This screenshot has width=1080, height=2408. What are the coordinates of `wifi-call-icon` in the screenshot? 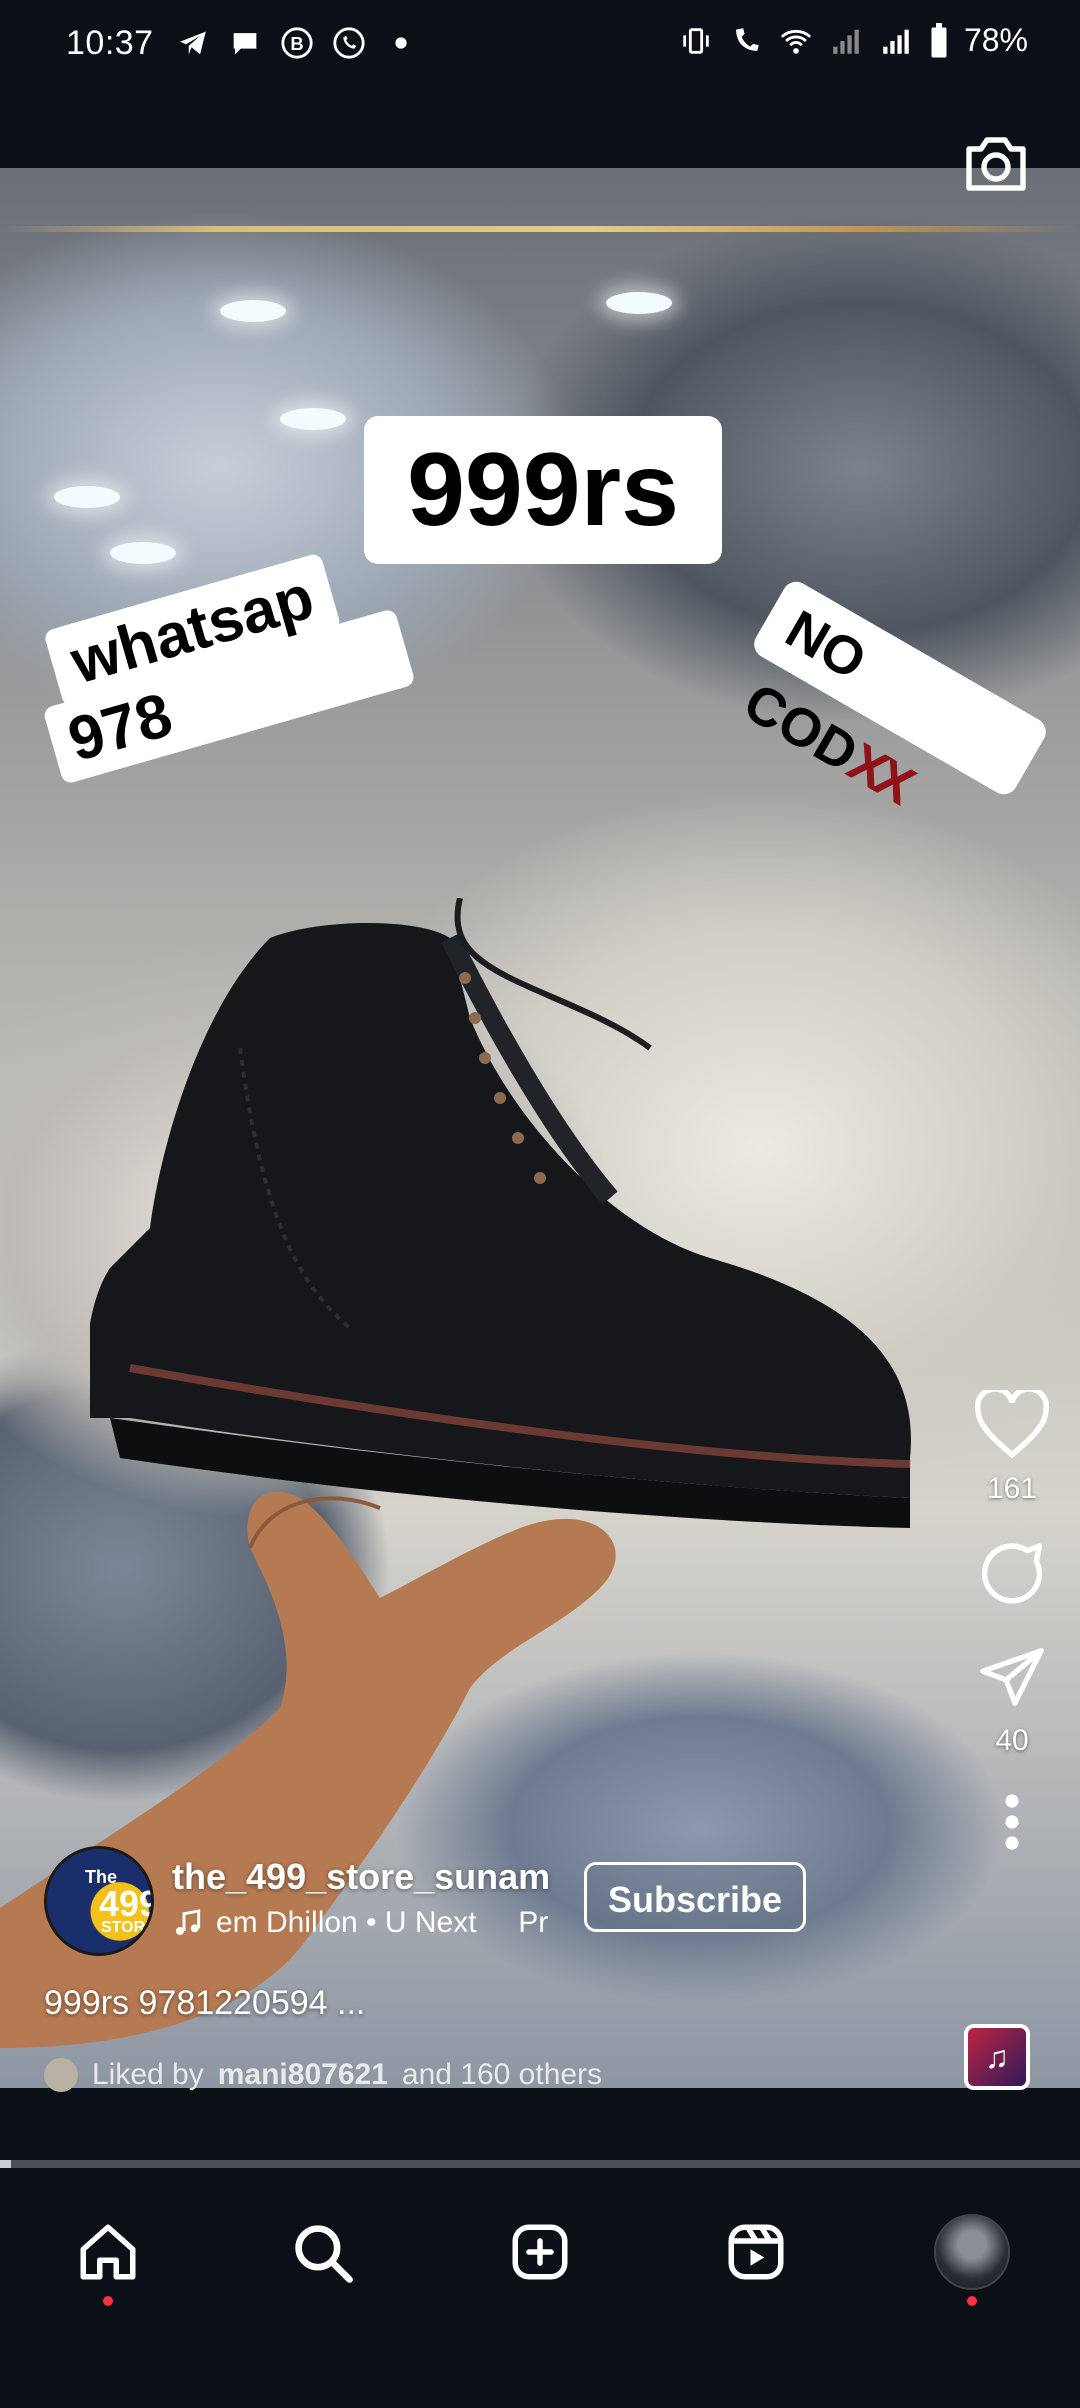 It's located at (747, 39).